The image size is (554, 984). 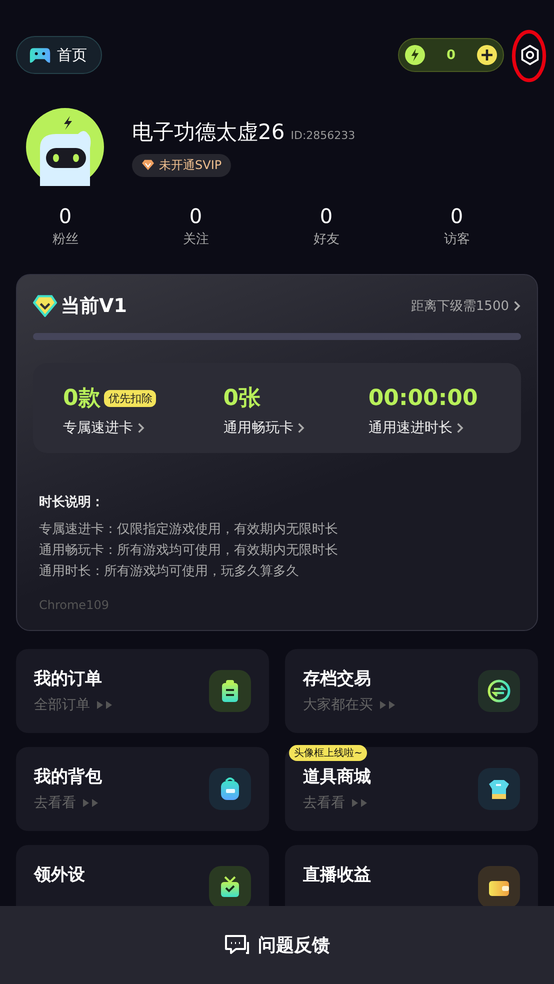 I want to click on shield-badge-icon, so click(x=45, y=306).